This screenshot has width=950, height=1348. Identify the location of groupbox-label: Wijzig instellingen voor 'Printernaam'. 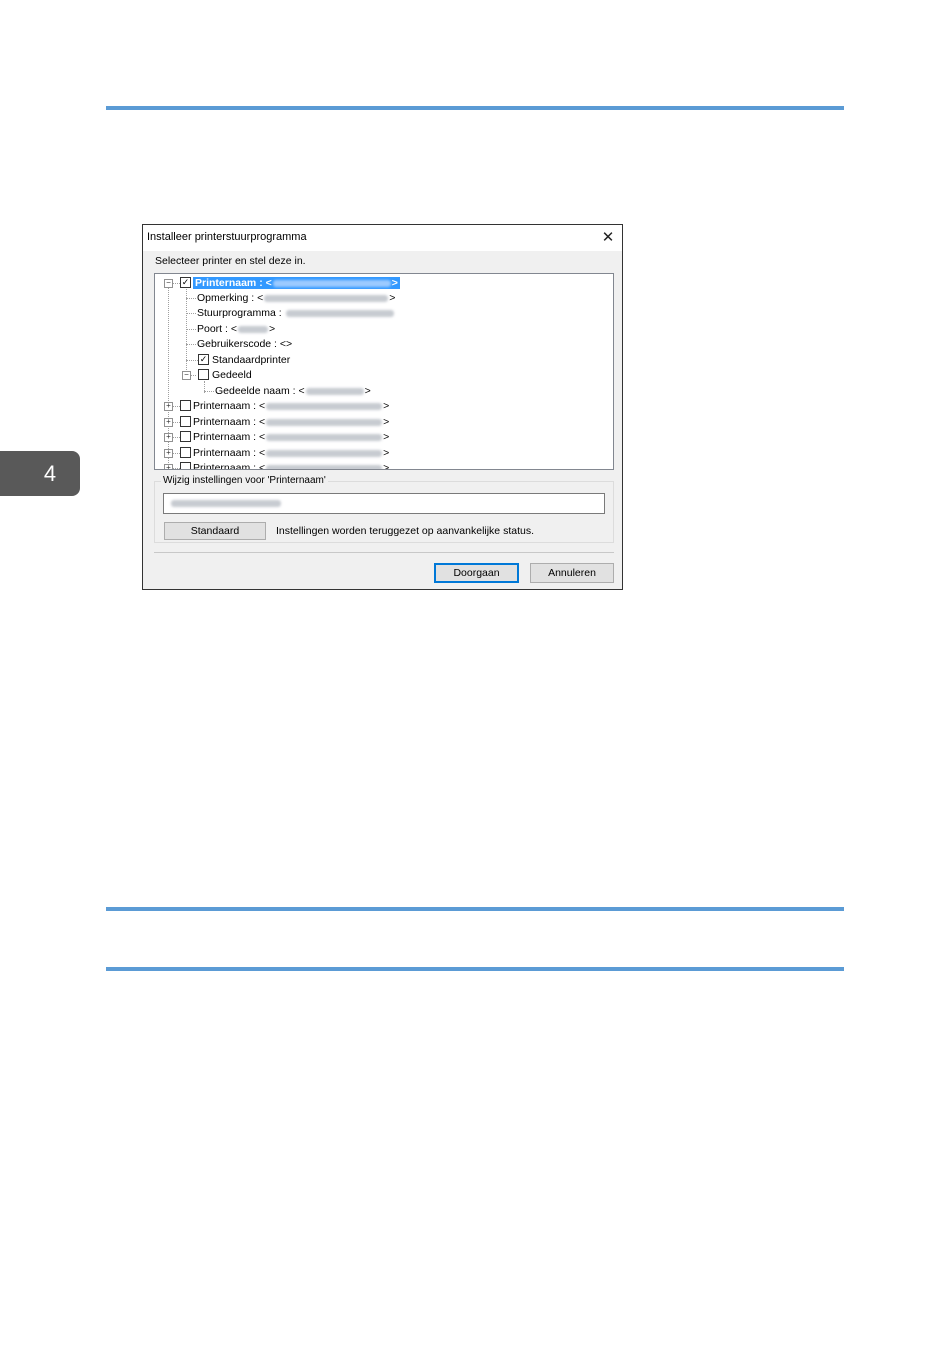
(244, 480).